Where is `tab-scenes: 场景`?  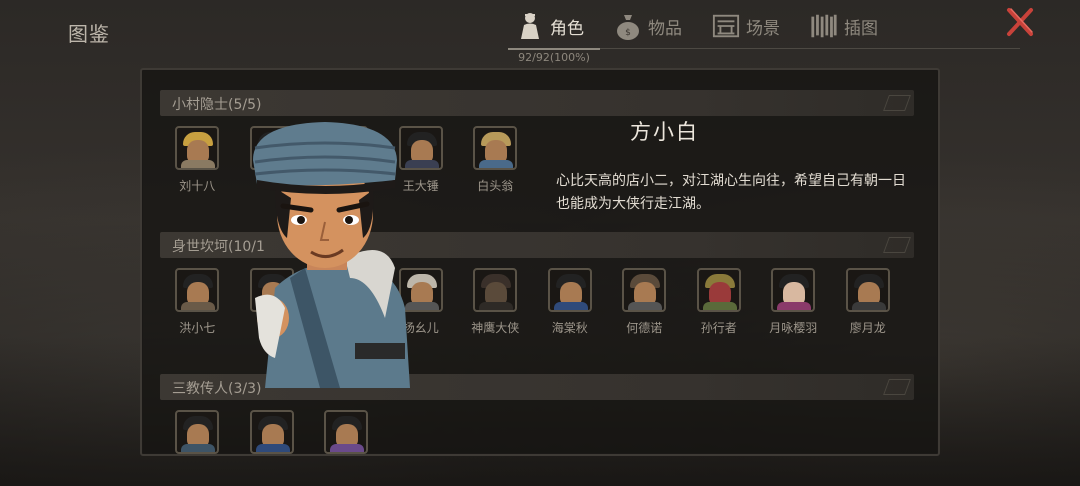
tab-scenes: 场景 is located at coordinates (755, 26).